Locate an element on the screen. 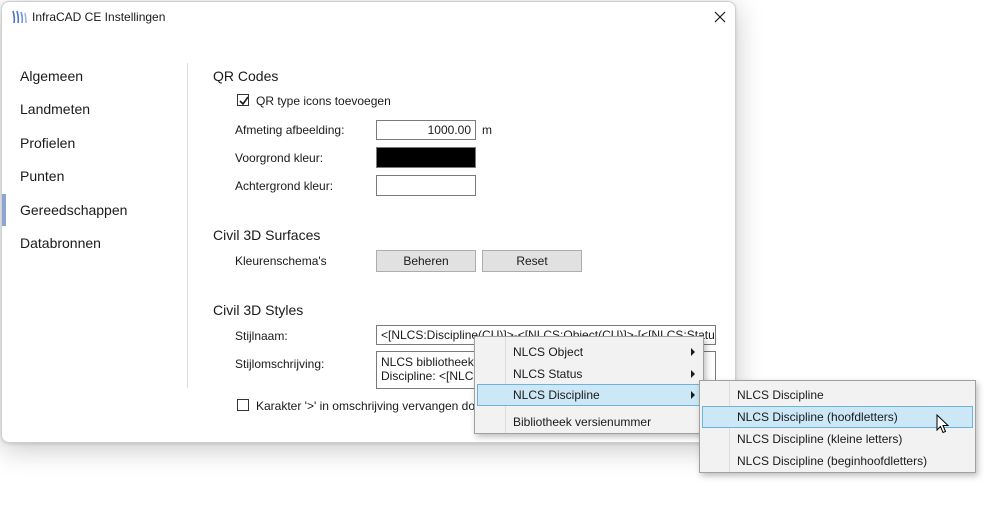  menu-item-nlcs-discipline: NLCS Discipline is located at coordinates (589, 395).